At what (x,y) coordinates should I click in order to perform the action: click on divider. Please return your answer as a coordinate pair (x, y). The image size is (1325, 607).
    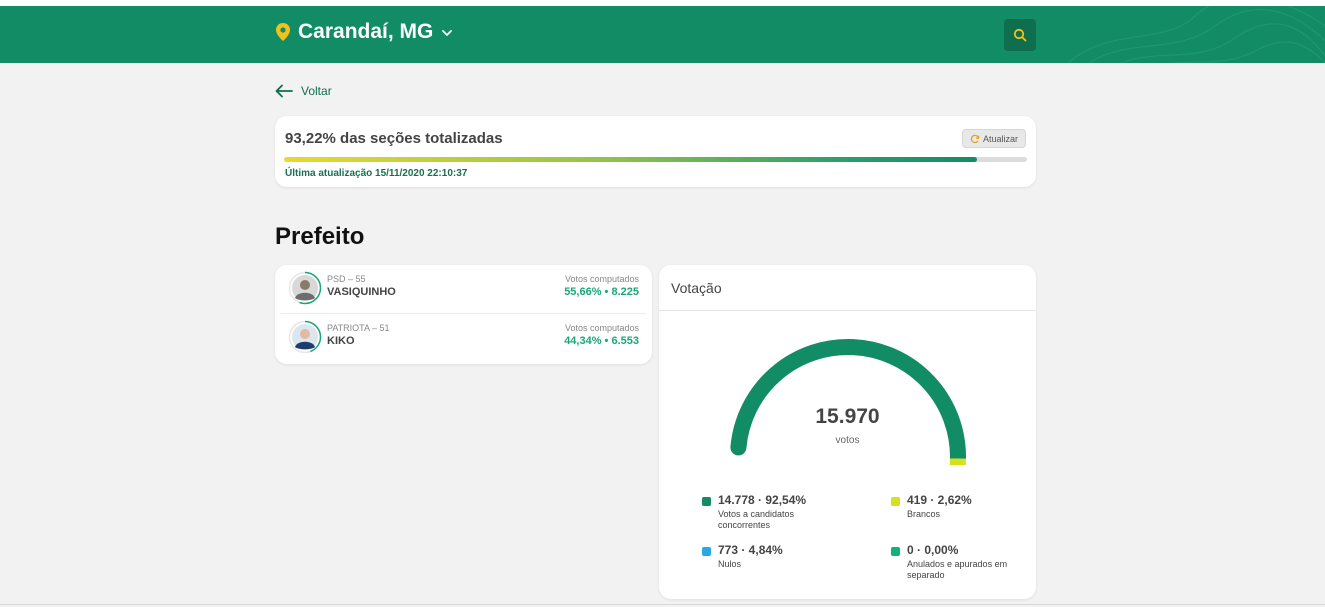
    Looking at the image, I should click on (847, 310).